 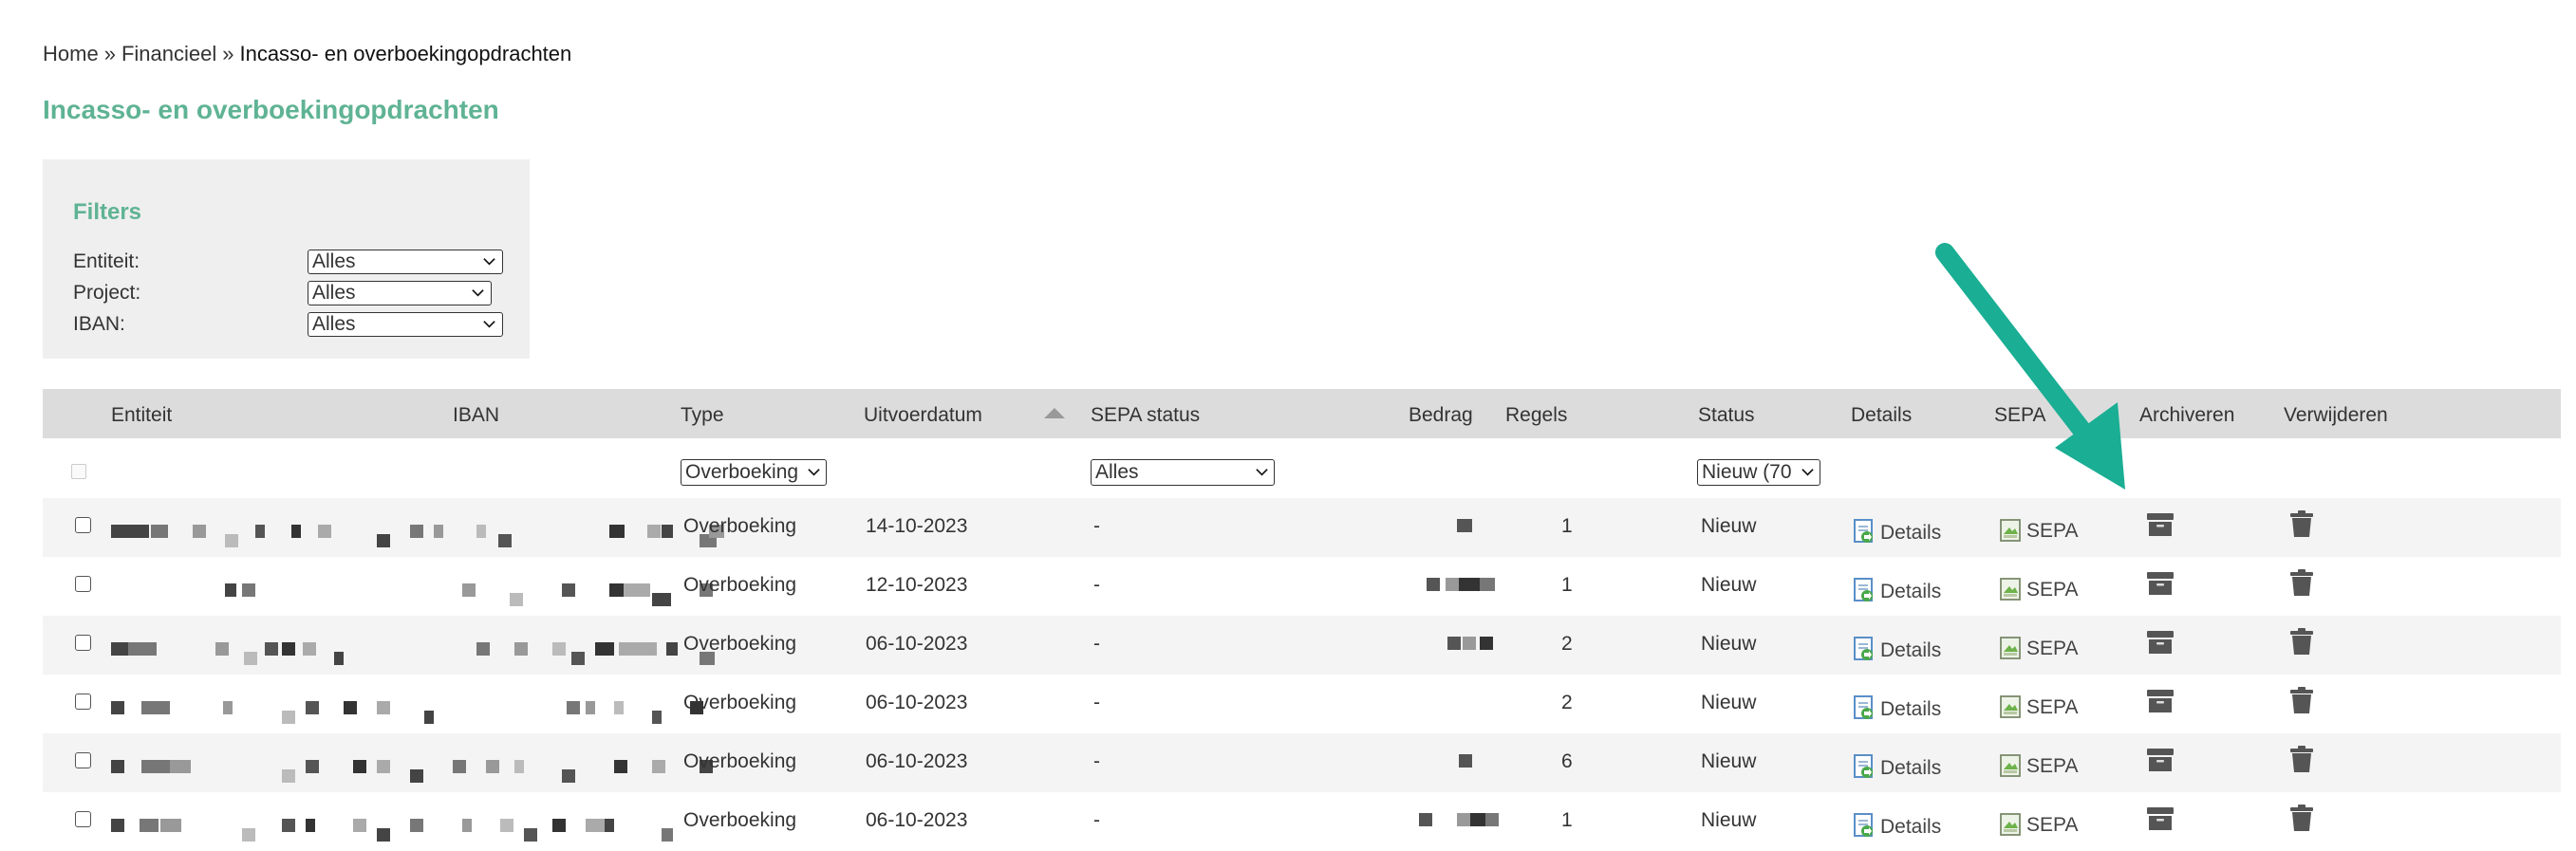 I want to click on header-uitvoerdatum: Uitvoerdatum, so click(x=923, y=415).